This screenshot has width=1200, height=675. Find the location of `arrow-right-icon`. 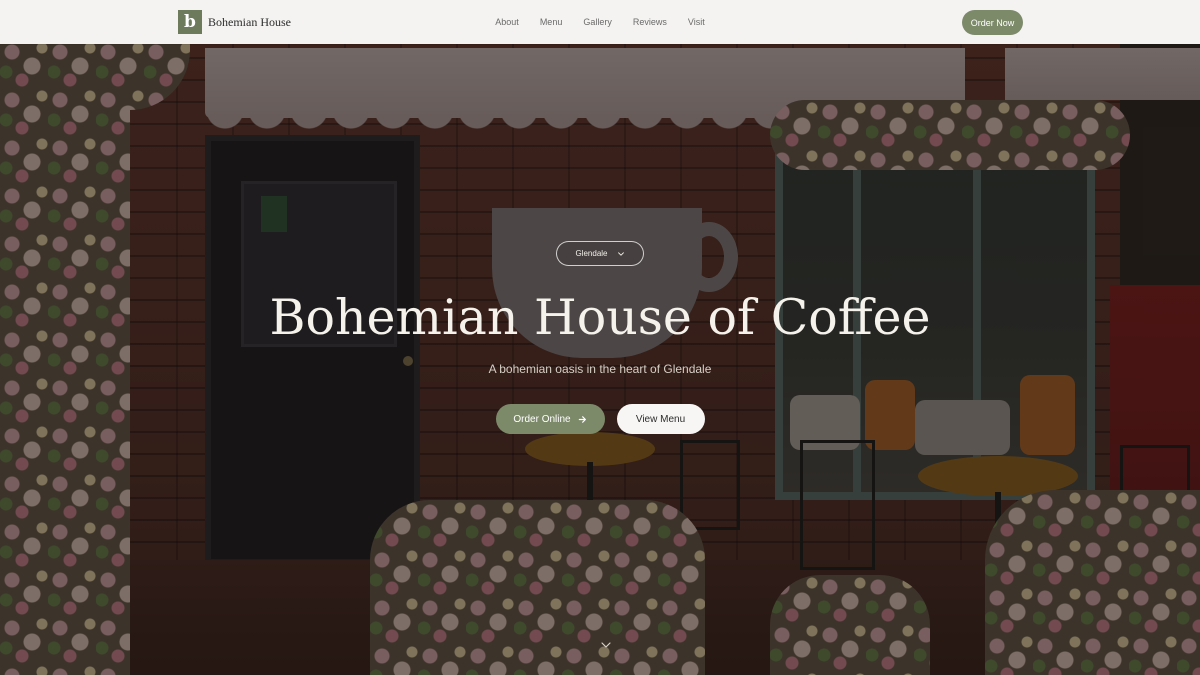

arrow-right-icon is located at coordinates (582, 419).